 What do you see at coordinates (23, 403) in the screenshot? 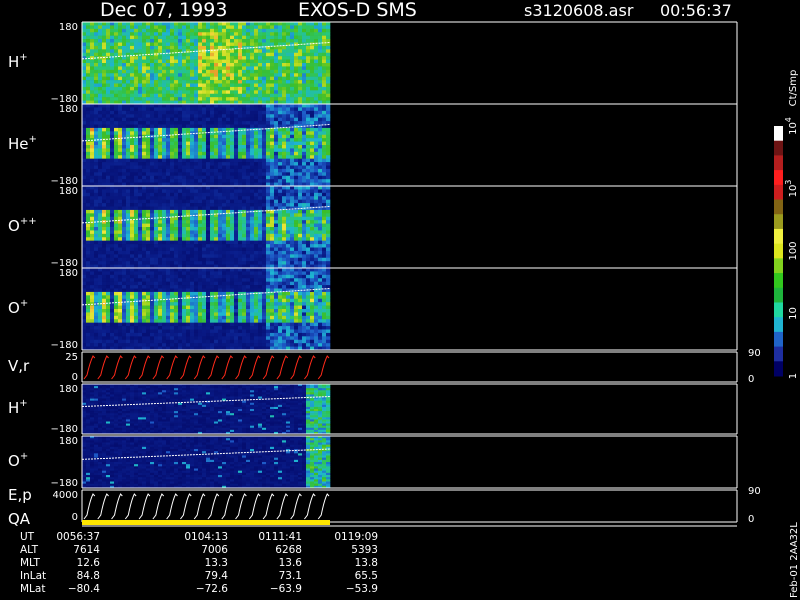
I see `h-plus-low-label-sup: +` at bounding box center [23, 403].